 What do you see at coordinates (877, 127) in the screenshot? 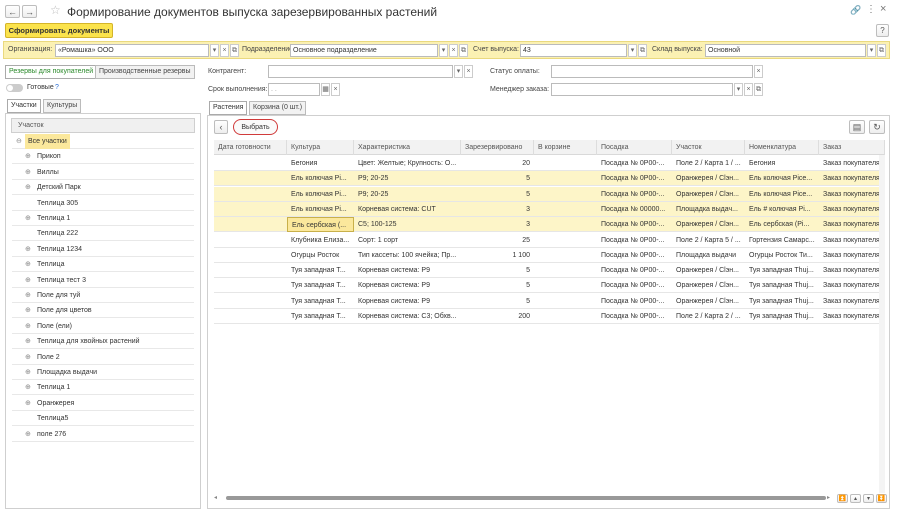
I see `refresh-button: ↻` at bounding box center [877, 127].